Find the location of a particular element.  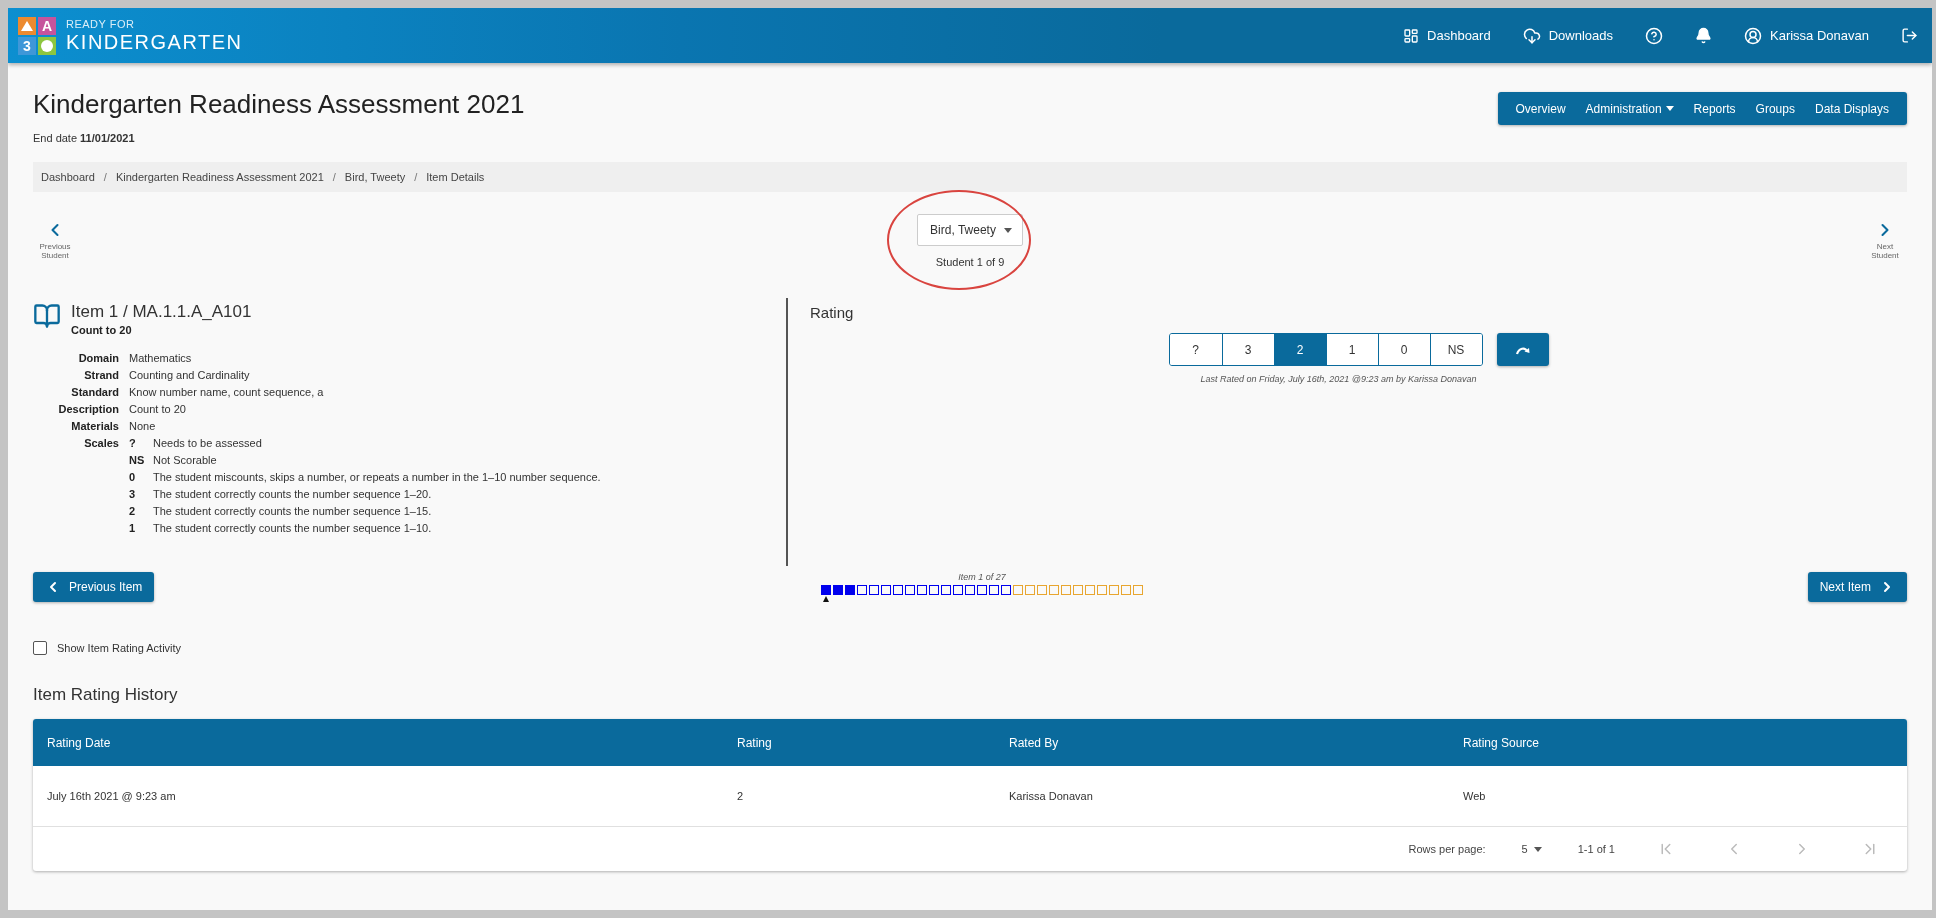

table-cell: July 16th 2021 @ 9:23 am is located at coordinates (378, 796).